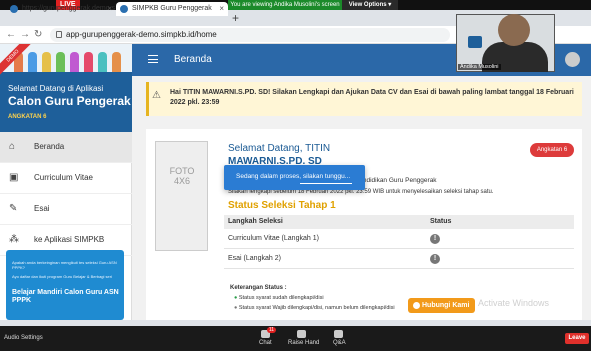 The width and height of the screenshot is (591, 351). What do you see at coordinates (250, 35) in the screenshot?
I see `url-input: app-gurupenggerak-demo.simpkb.id/home` at bounding box center [250, 35].